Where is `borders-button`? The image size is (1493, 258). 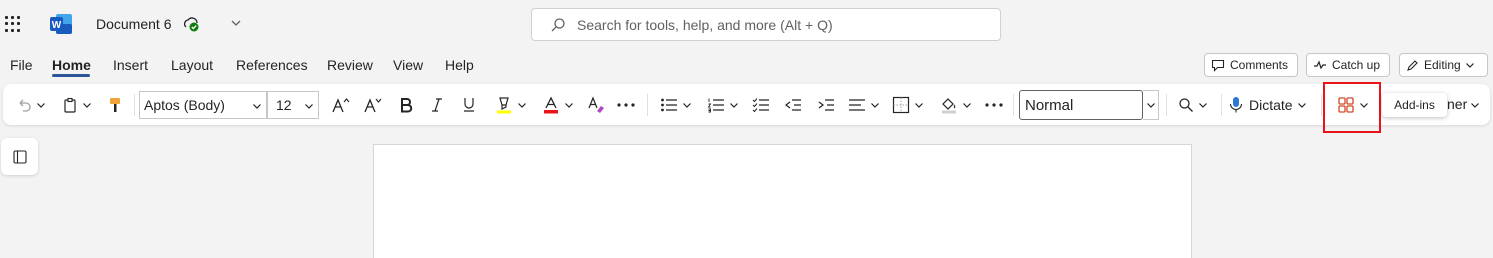
borders-button is located at coordinates (908, 104).